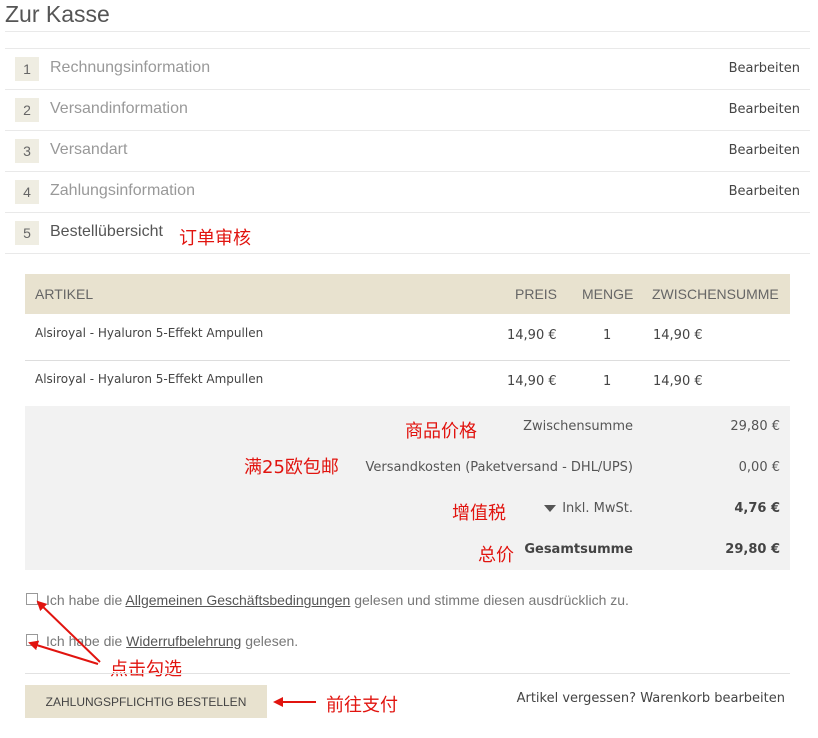 Image resolution: width=818 pixels, height=738 pixels. What do you see at coordinates (63, 652) in the screenshot?
I see `arrow-to-withdrawal-checkbox` at bounding box center [63, 652].